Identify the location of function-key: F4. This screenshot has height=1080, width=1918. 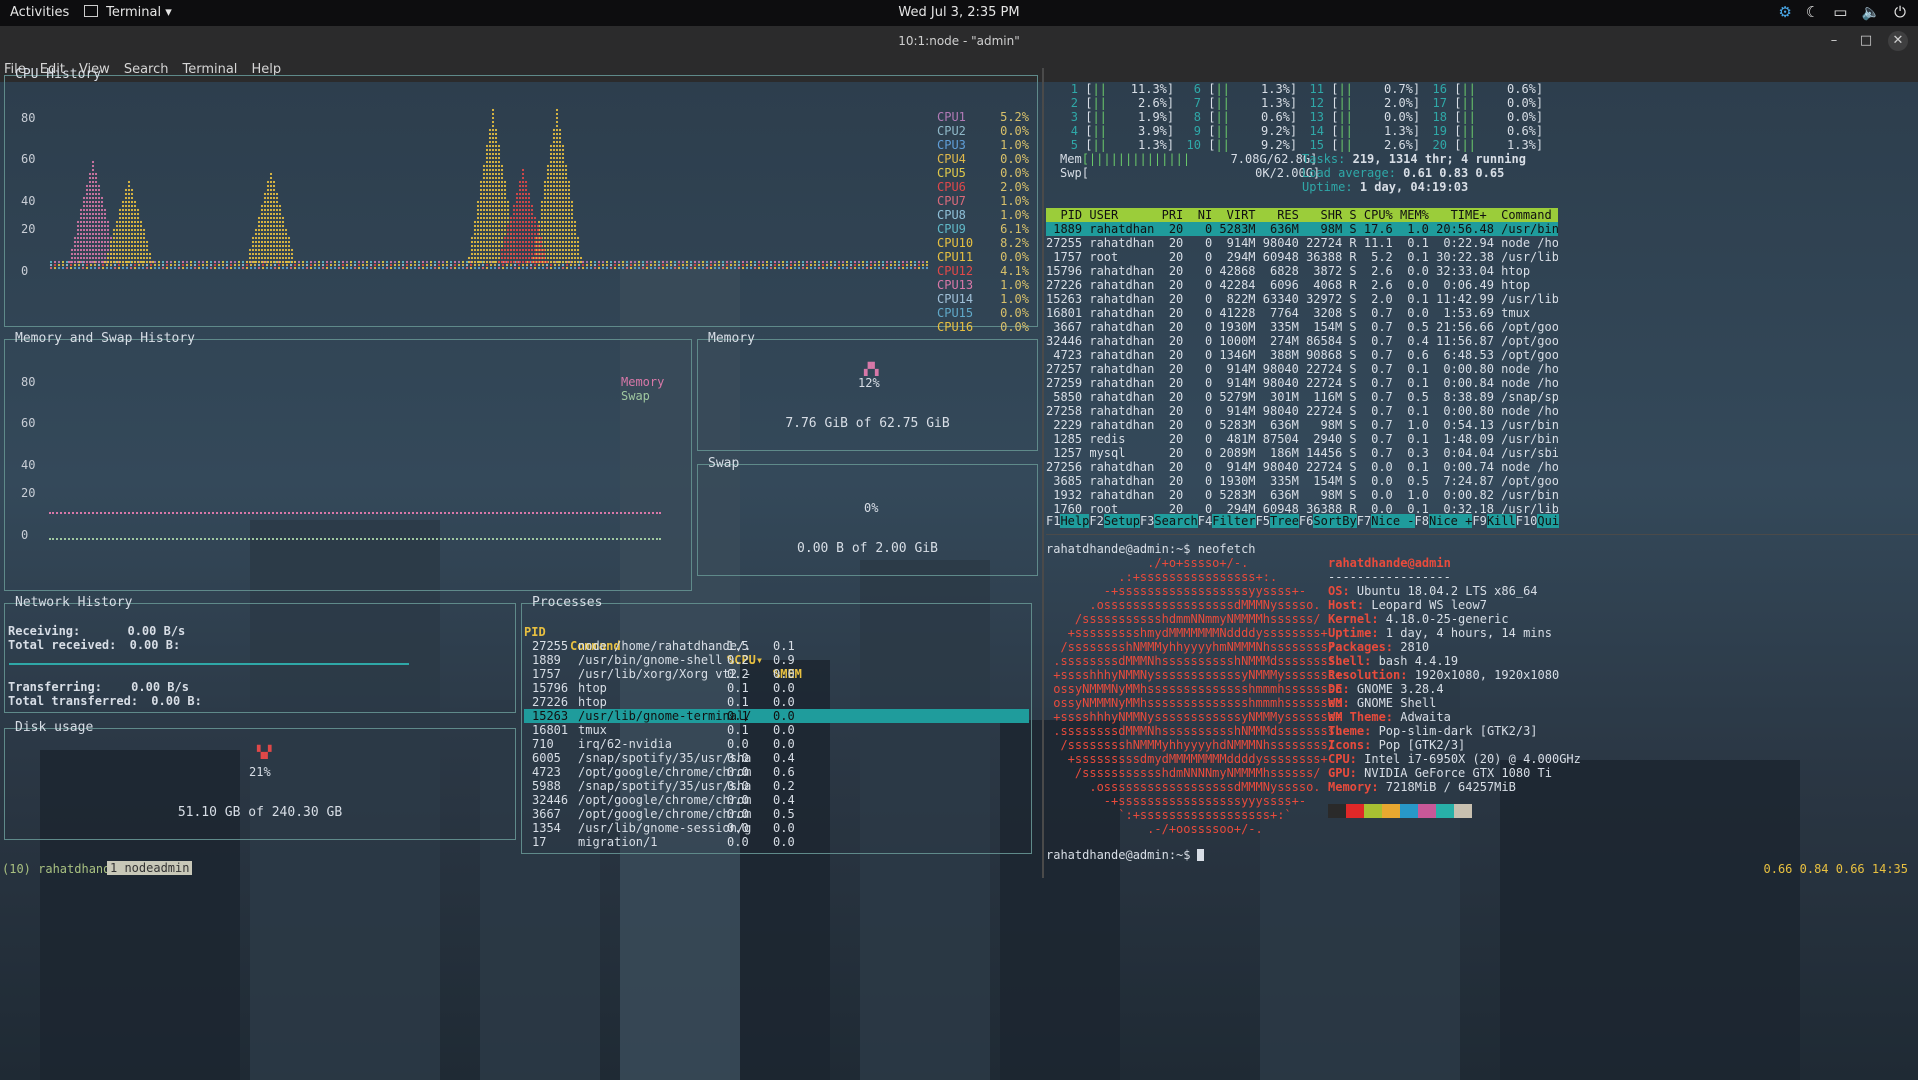
(1205, 521).